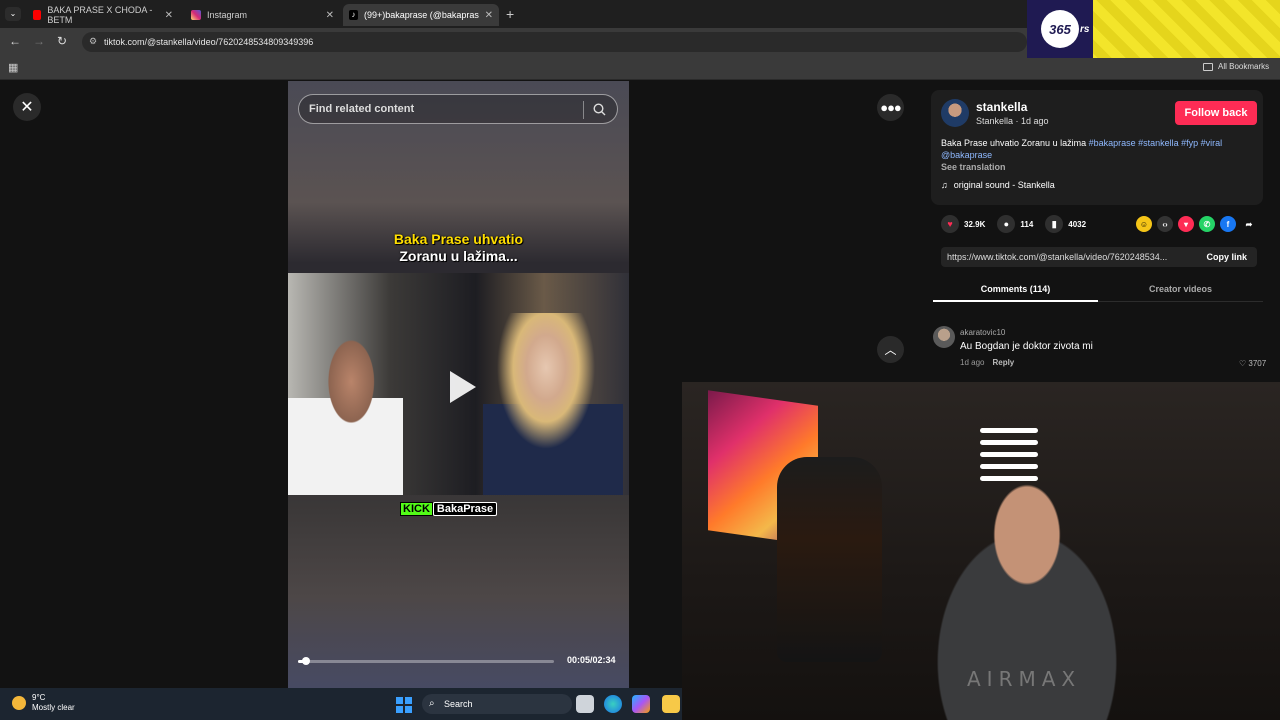  What do you see at coordinates (1165, 224) in the screenshot?
I see `embed-icon: ‹›` at bounding box center [1165, 224].